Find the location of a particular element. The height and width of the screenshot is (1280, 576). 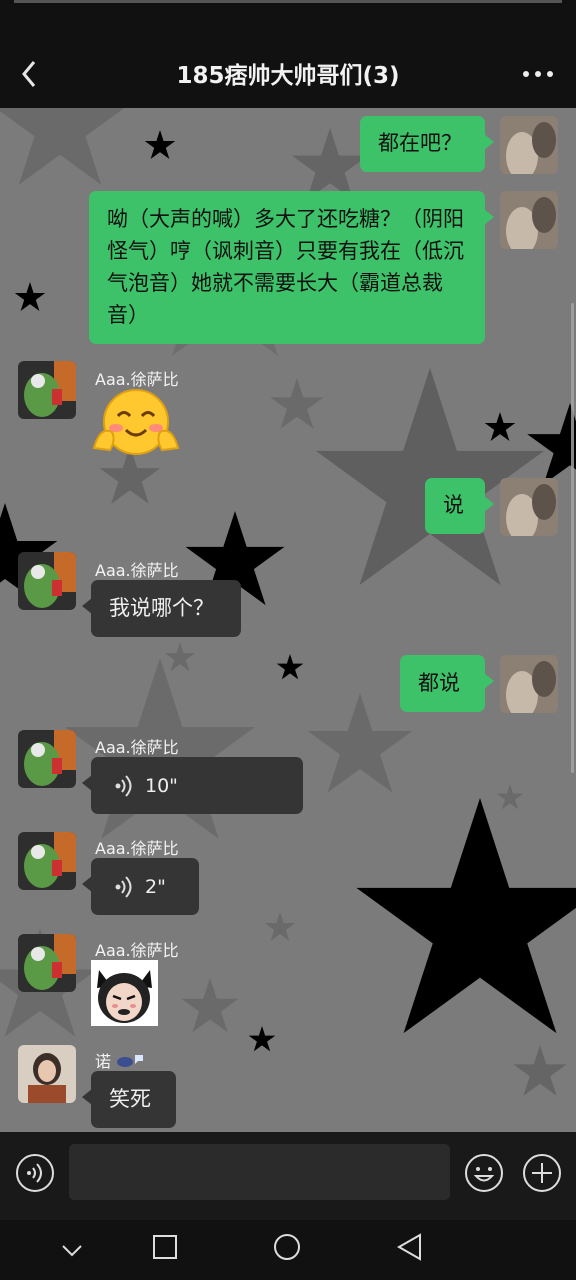

more-dots-icon is located at coordinates (538, 74).